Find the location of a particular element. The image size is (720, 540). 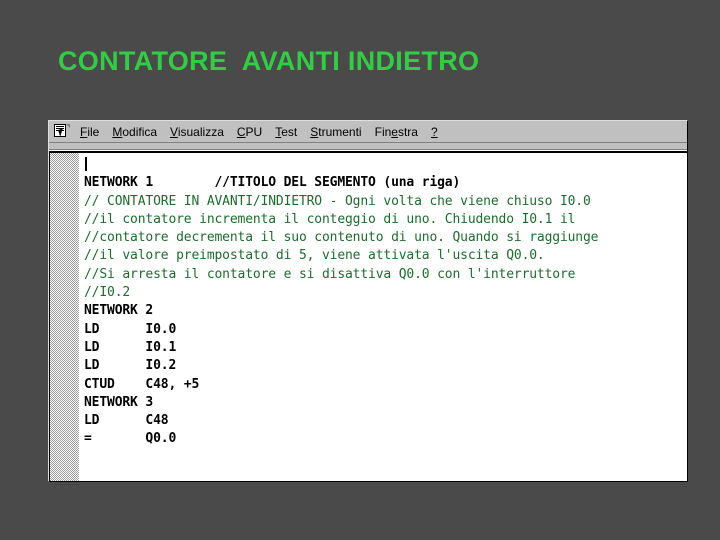

code-line: CTUD C48, +5 is located at coordinates (142, 384).